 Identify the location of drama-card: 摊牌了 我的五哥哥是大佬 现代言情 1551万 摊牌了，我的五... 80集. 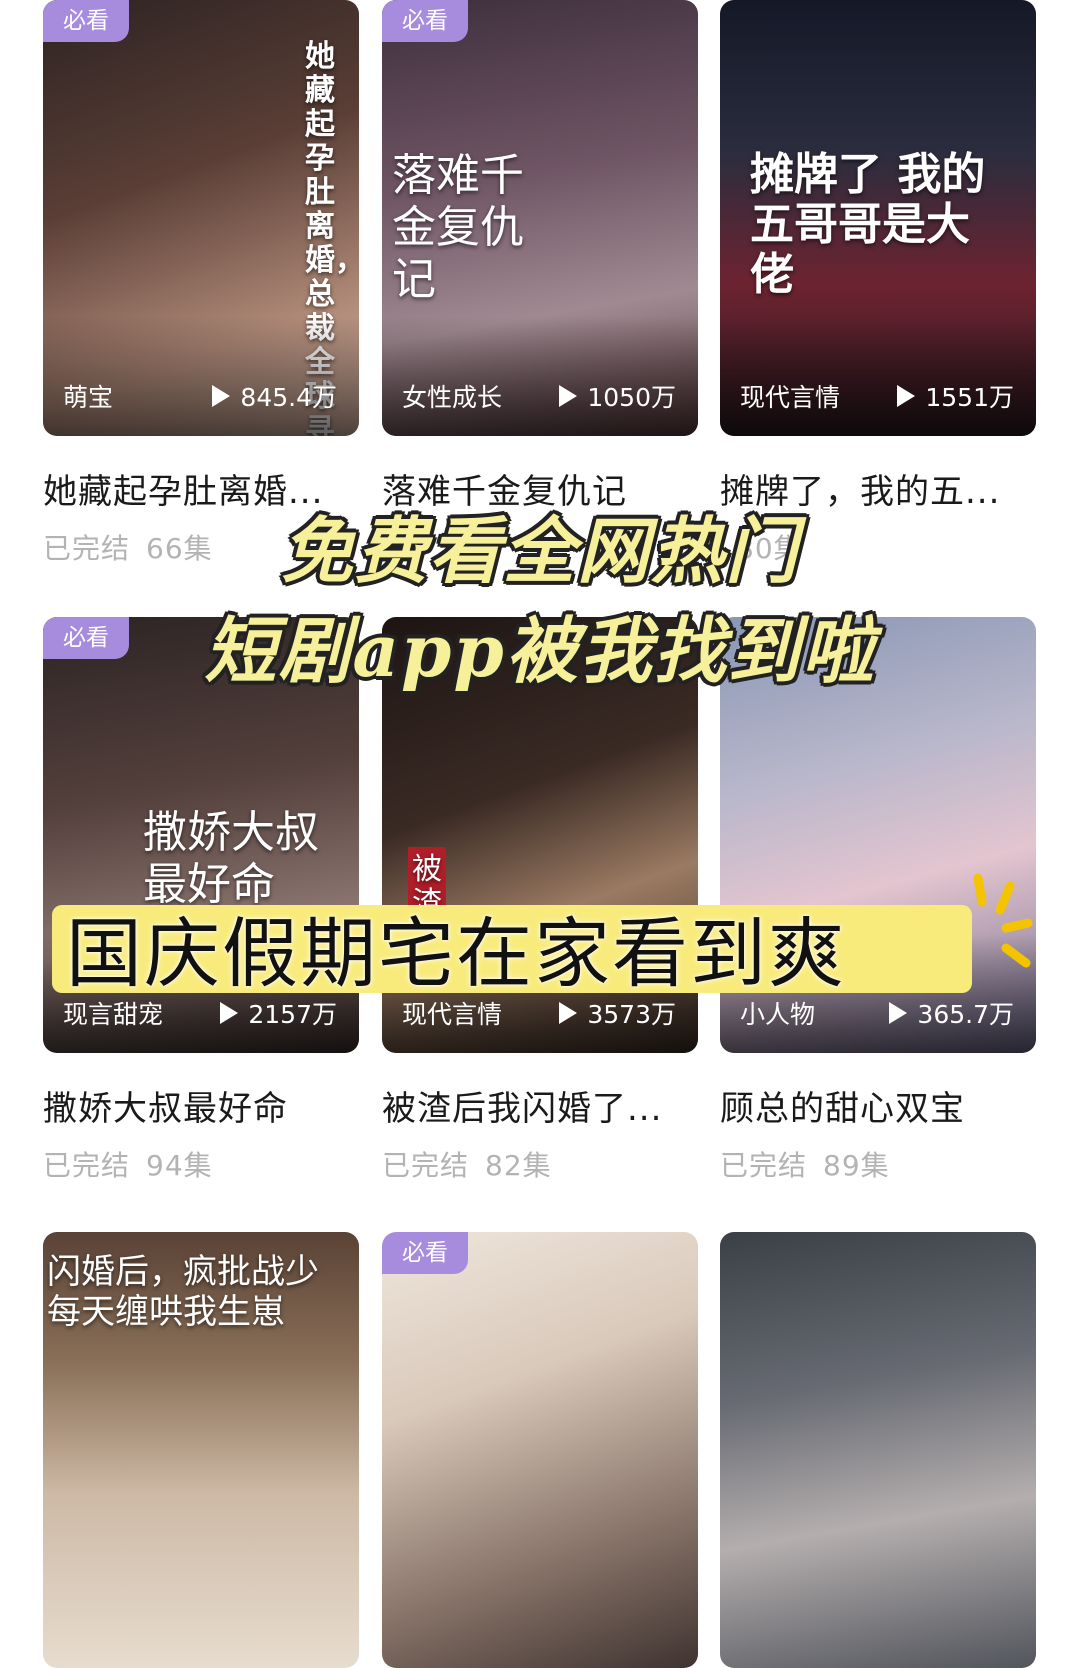
(878, 283).